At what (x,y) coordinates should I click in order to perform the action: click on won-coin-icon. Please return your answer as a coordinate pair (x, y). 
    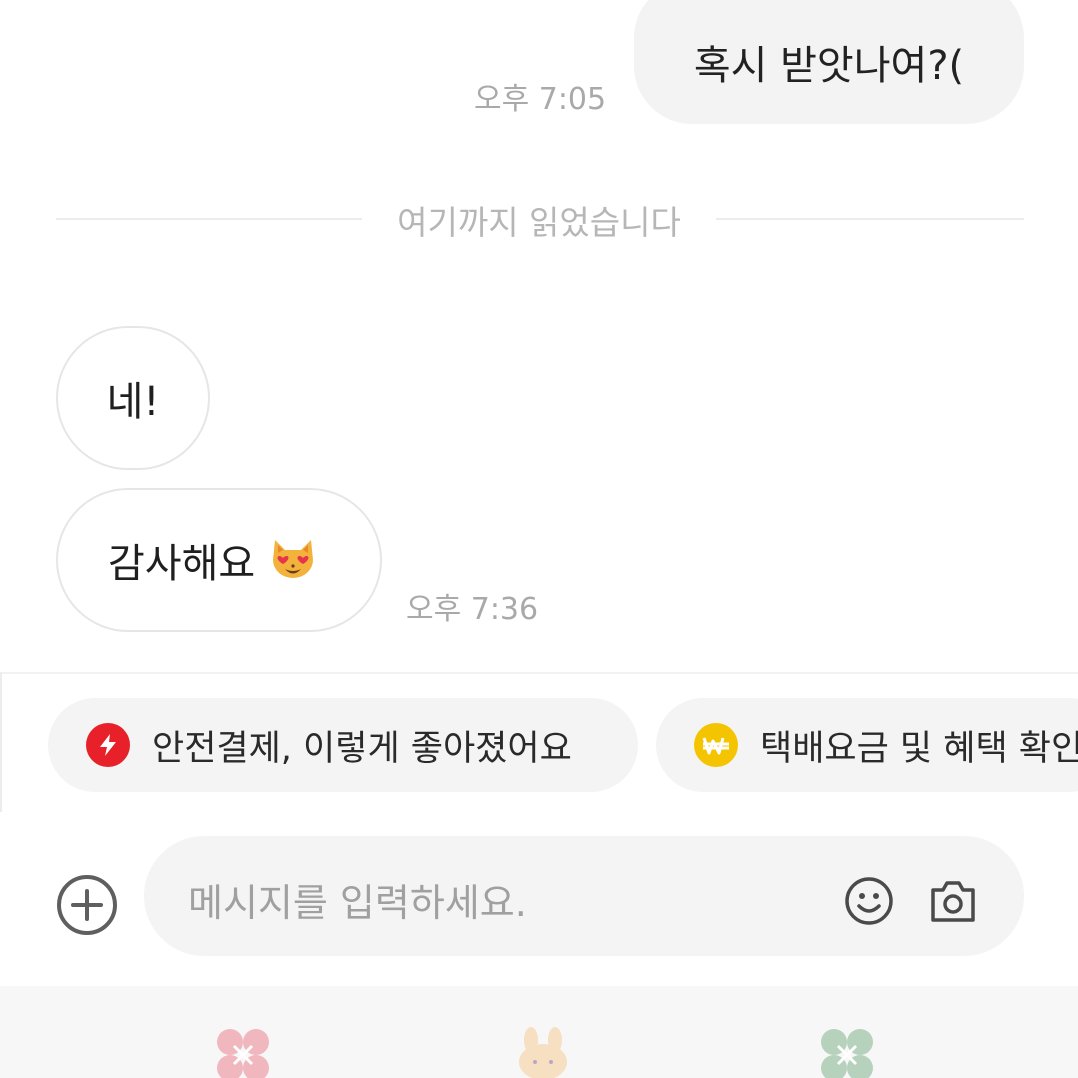
    Looking at the image, I should click on (716, 745).